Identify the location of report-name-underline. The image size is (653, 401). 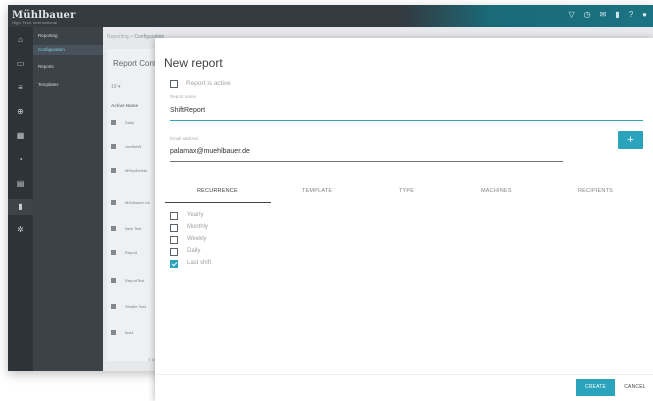
(406, 120).